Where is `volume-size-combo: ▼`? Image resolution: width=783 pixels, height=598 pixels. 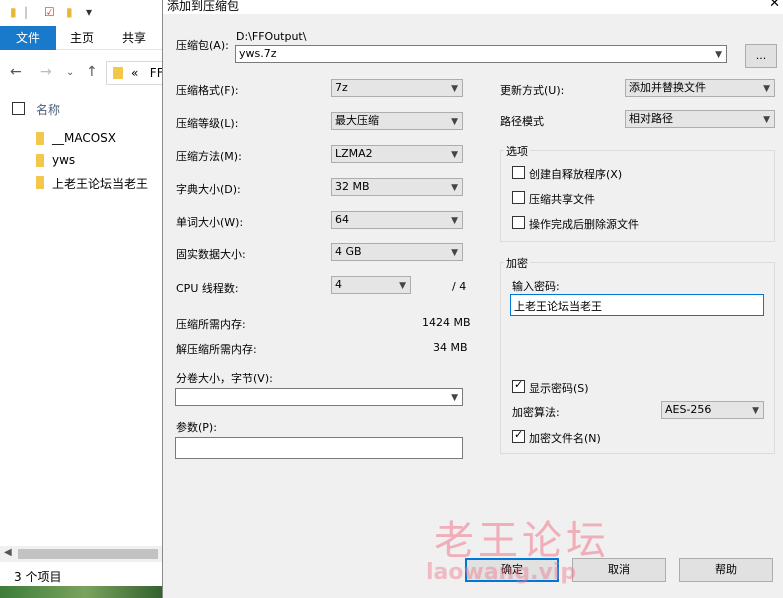 volume-size-combo: ▼ is located at coordinates (319, 397).